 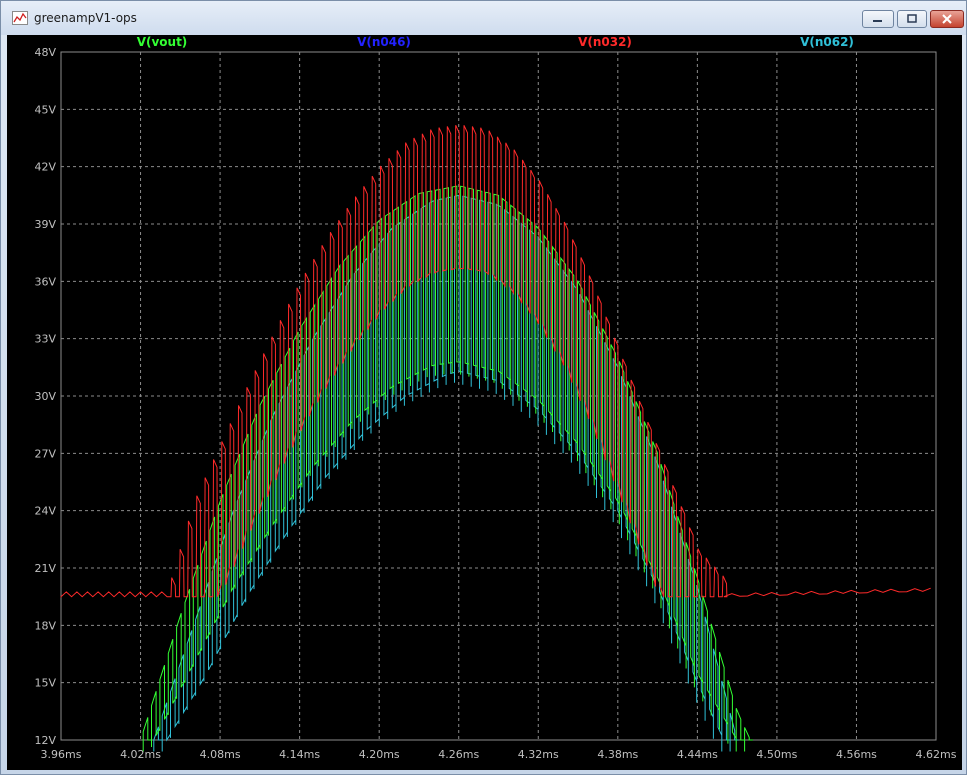 What do you see at coordinates (458, 754) in the screenshot?
I see `x-tick-label: 4.26ms` at bounding box center [458, 754].